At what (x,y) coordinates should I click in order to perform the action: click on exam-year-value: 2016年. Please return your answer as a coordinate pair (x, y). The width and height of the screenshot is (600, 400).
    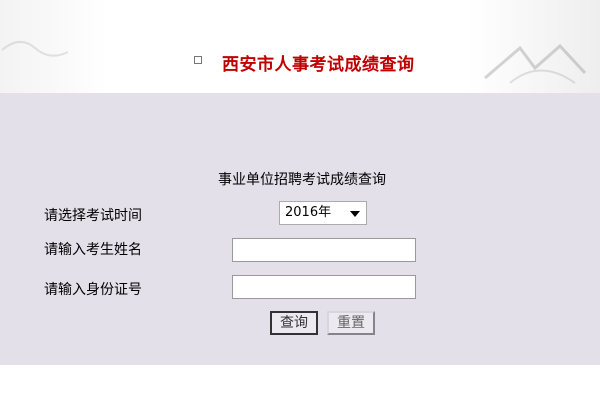
    Looking at the image, I should click on (308, 212).